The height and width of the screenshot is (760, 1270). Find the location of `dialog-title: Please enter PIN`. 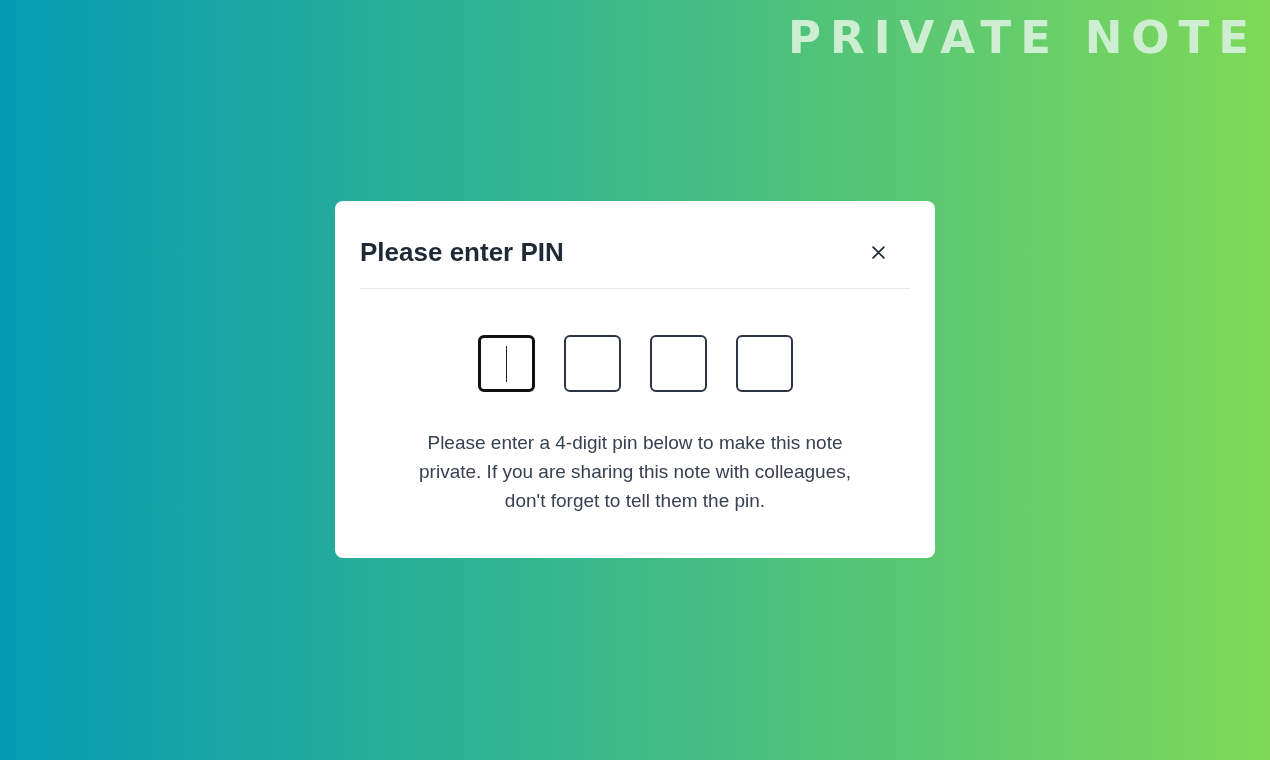

dialog-title: Please enter PIN is located at coordinates (462, 252).